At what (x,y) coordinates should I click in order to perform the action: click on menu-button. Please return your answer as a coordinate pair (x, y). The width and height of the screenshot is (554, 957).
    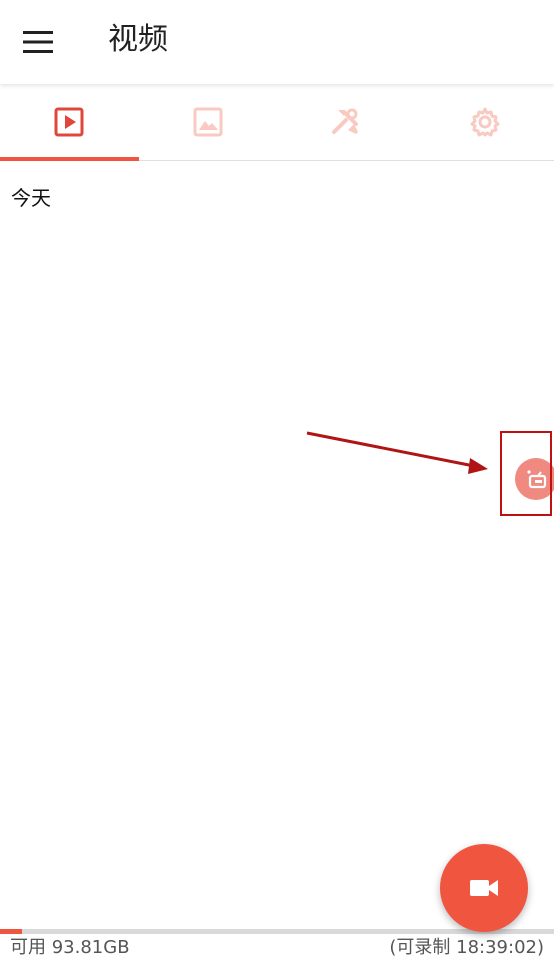
    Looking at the image, I should click on (38, 42).